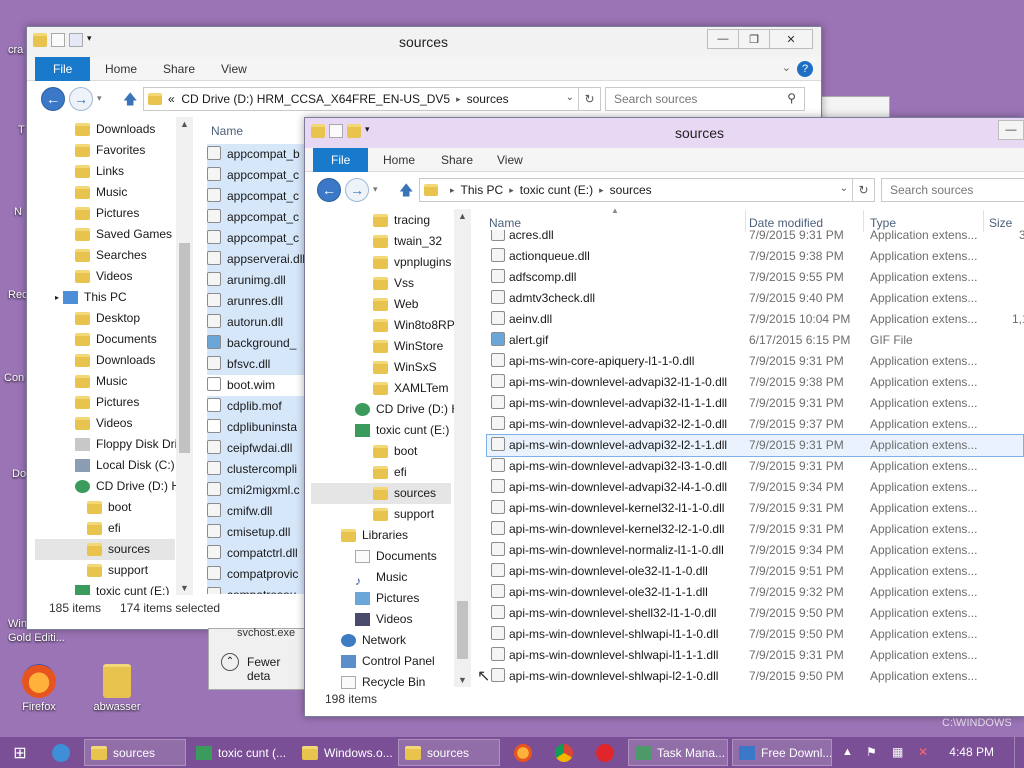 The height and width of the screenshot is (768, 1024). What do you see at coordinates (564, 753) in the screenshot?
I see `chrome-icon` at bounding box center [564, 753].